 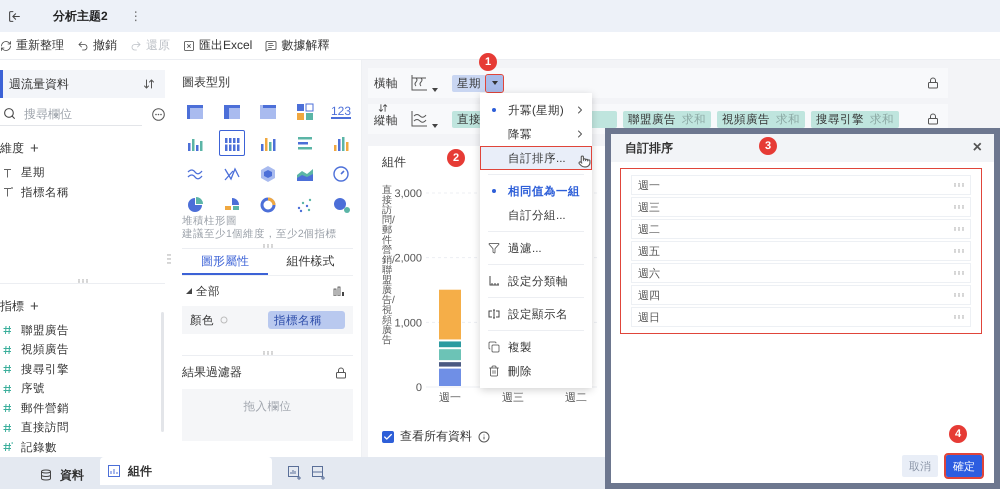 What do you see at coordinates (80, 428) in the screenshot?
I see `field-item: 直接訪問` at bounding box center [80, 428].